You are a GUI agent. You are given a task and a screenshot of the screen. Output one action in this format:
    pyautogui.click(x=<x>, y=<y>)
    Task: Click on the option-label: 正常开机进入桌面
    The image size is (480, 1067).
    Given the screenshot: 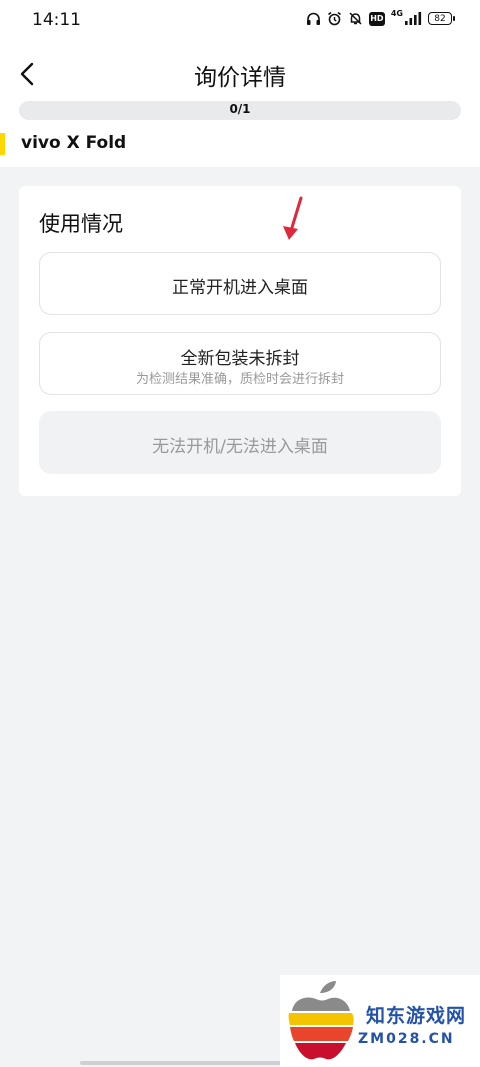 What is the action you would take?
    pyautogui.click(x=240, y=288)
    